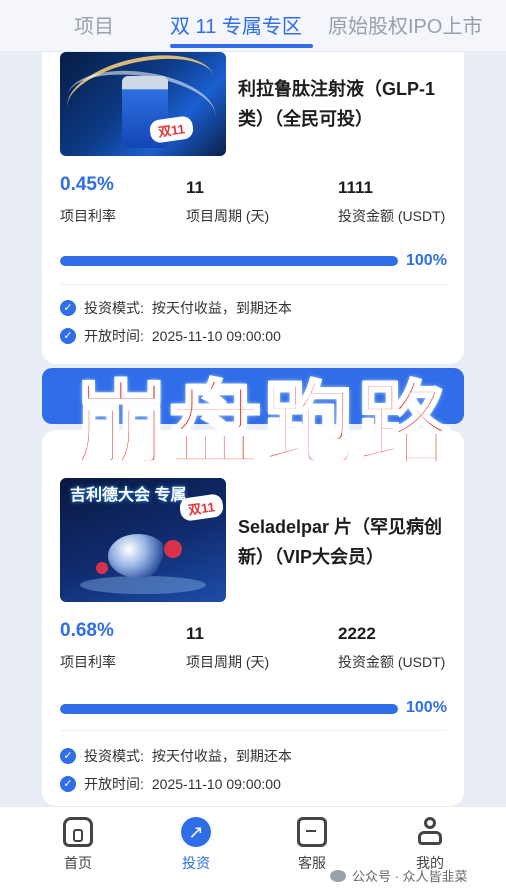 Image resolution: width=506 pixels, height=896 pixels. I want to click on amount-value: 1111, so click(356, 187).